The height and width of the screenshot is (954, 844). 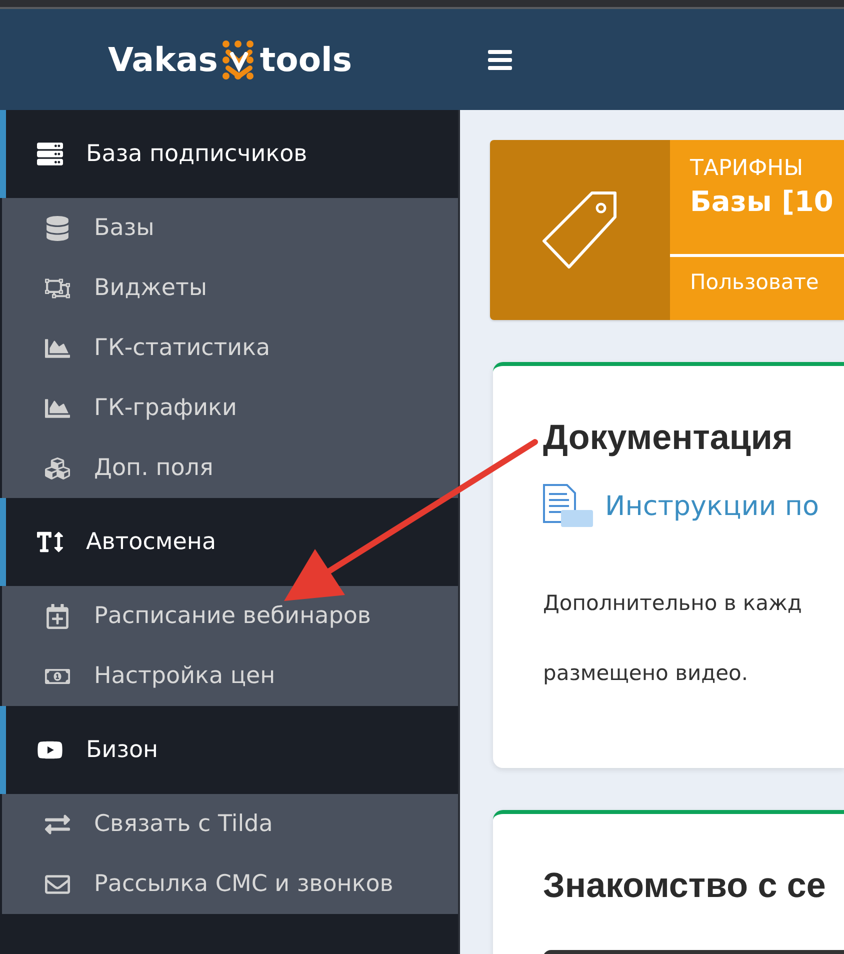 I want to click on menu-button, so click(x=500, y=60).